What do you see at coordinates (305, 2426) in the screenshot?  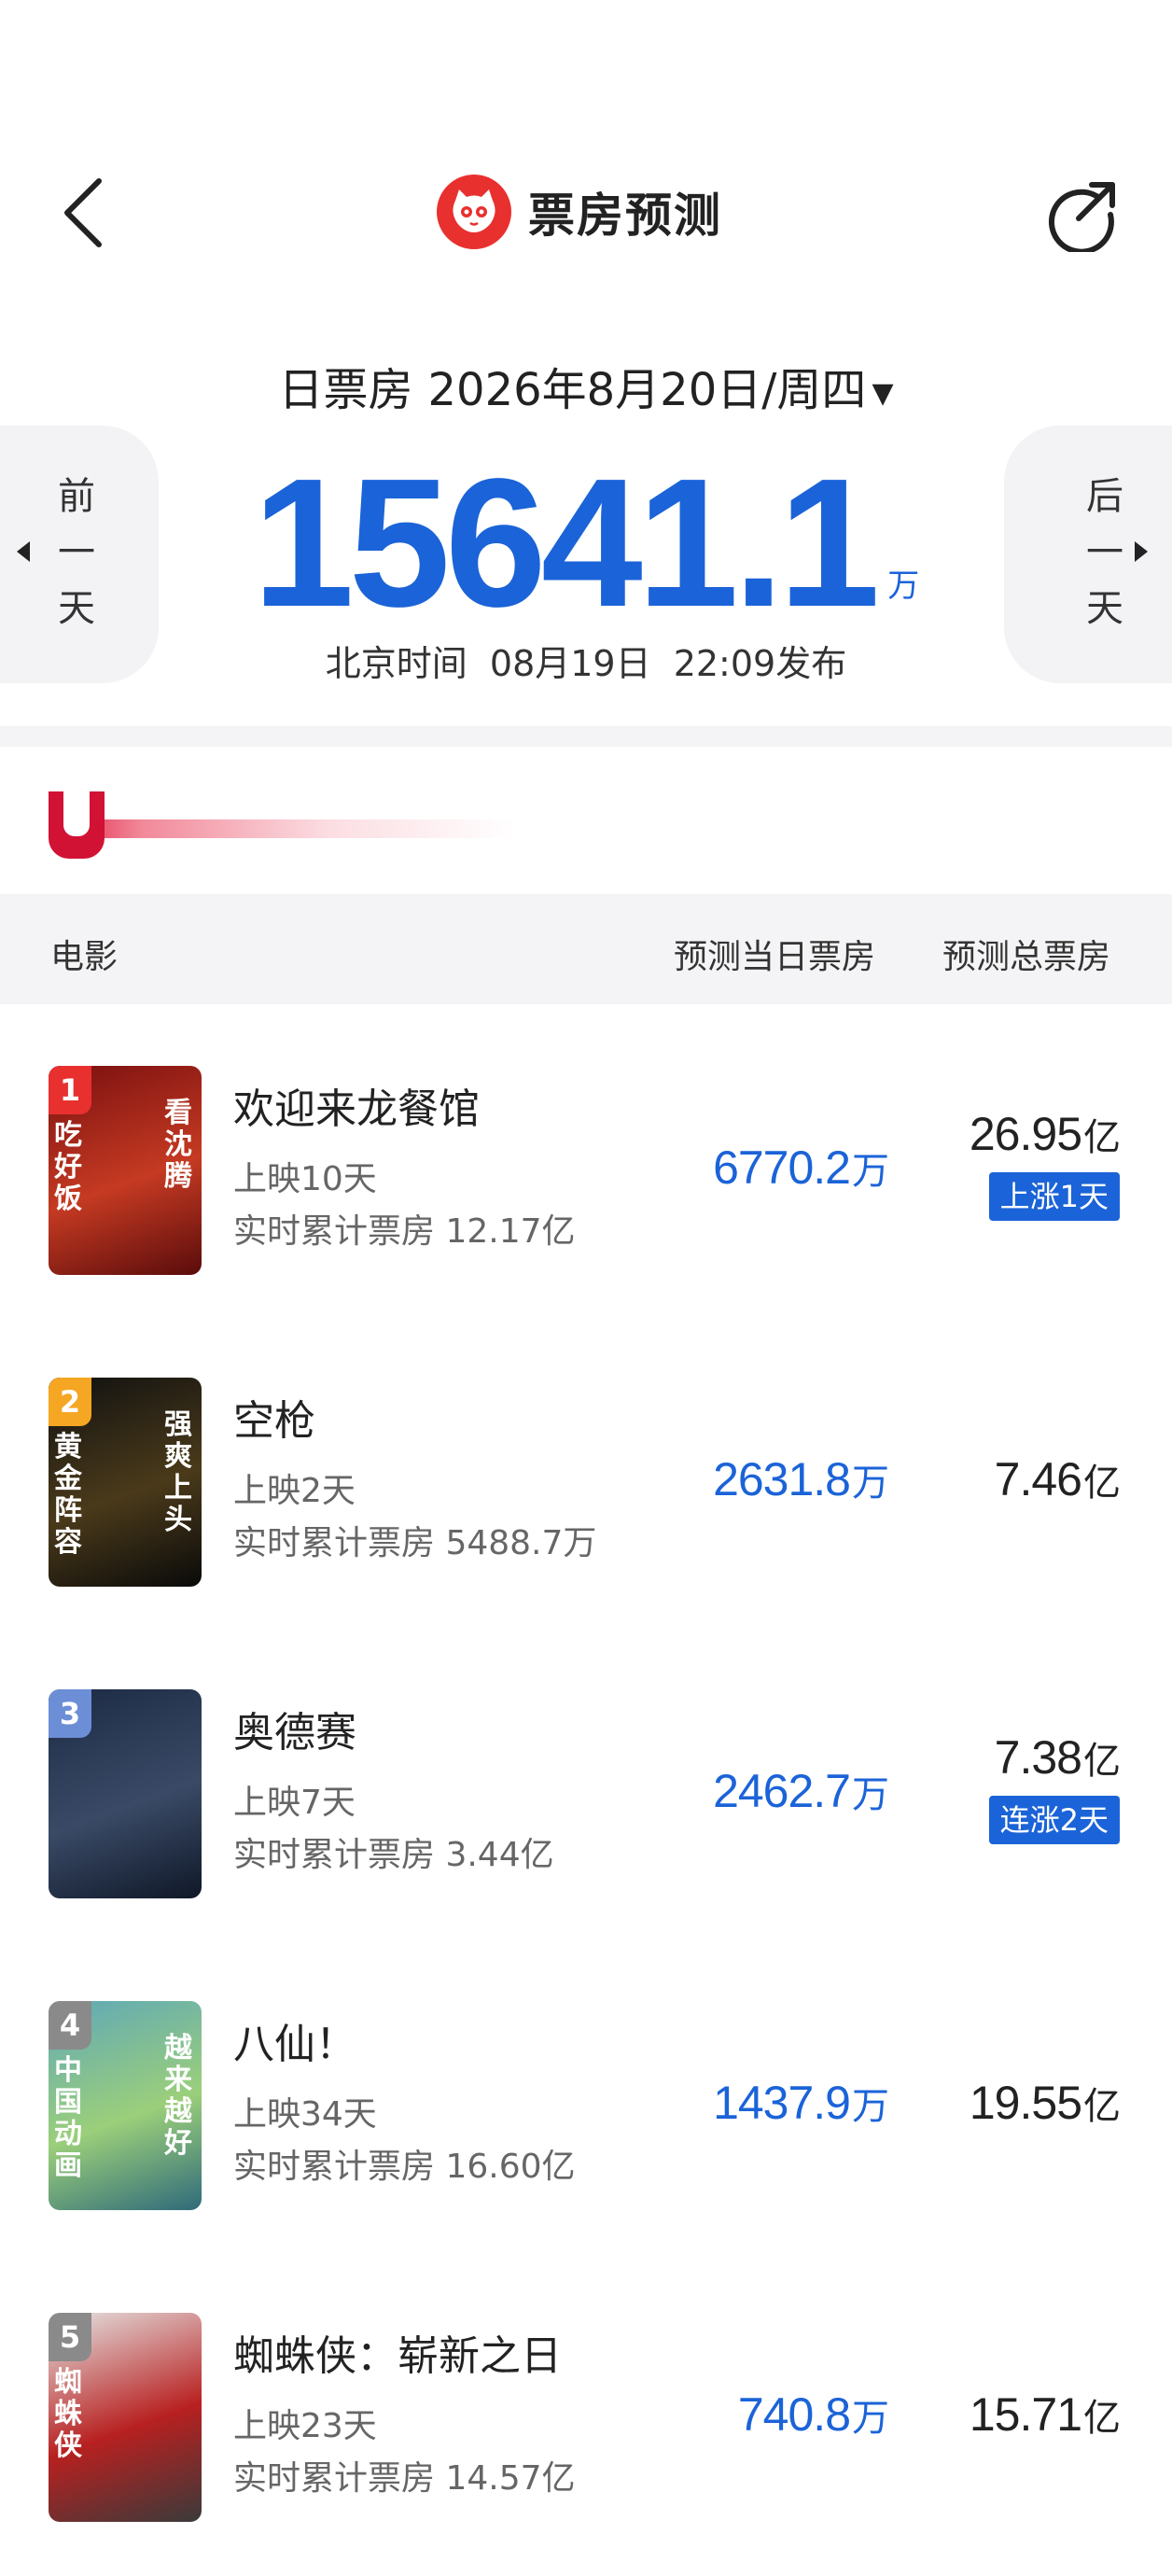 I see `release-days: 上映23天` at bounding box center [305, 2426].